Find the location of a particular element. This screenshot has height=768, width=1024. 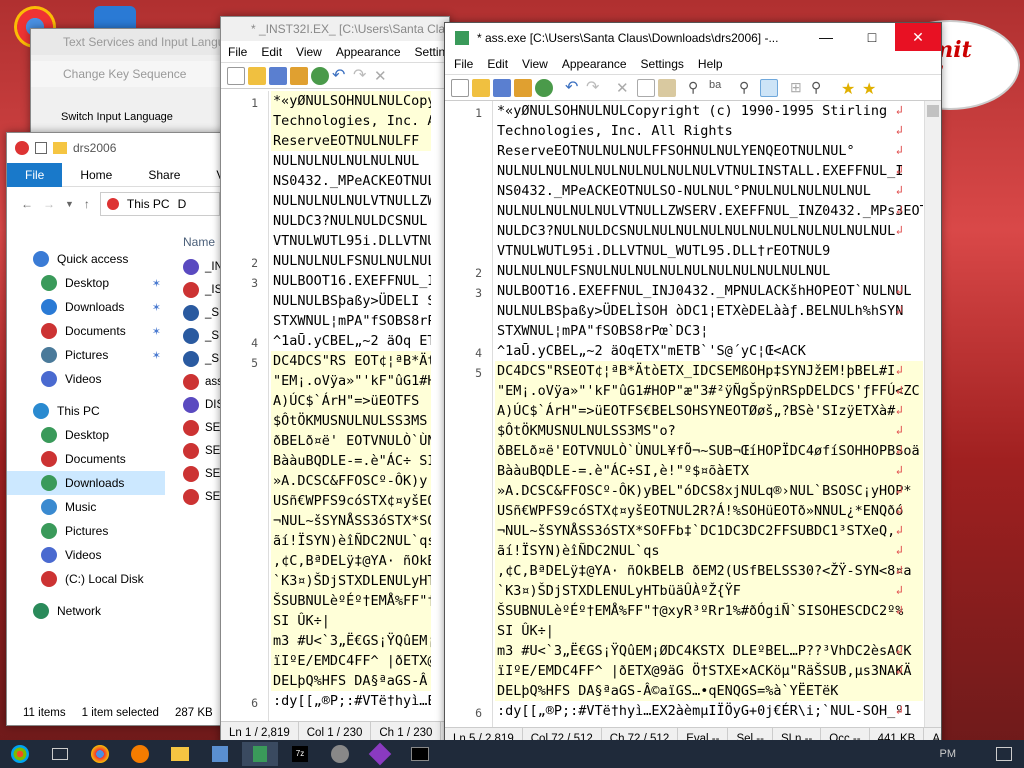

code-line: Technologies, Inc. All is located at coordinates (351, 121).